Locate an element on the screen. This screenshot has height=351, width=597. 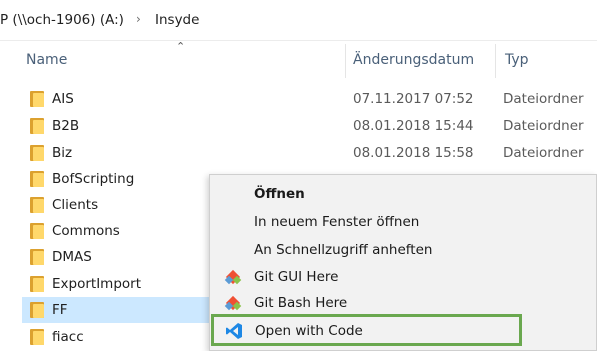
column-header-date: Änderungsdatum is located at coordinates (413, 60).